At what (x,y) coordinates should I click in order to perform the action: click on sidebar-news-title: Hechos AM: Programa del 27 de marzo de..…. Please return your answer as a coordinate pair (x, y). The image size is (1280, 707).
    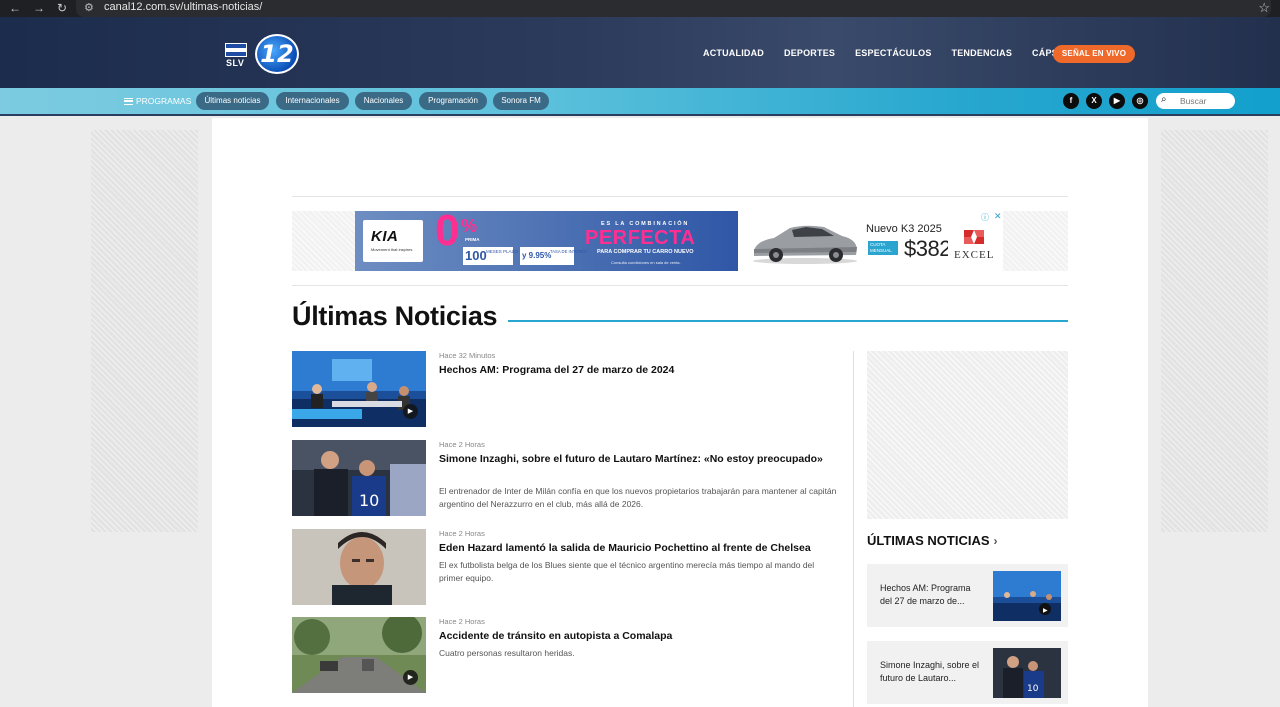
    Looking at the image, I should click on (932, 595).